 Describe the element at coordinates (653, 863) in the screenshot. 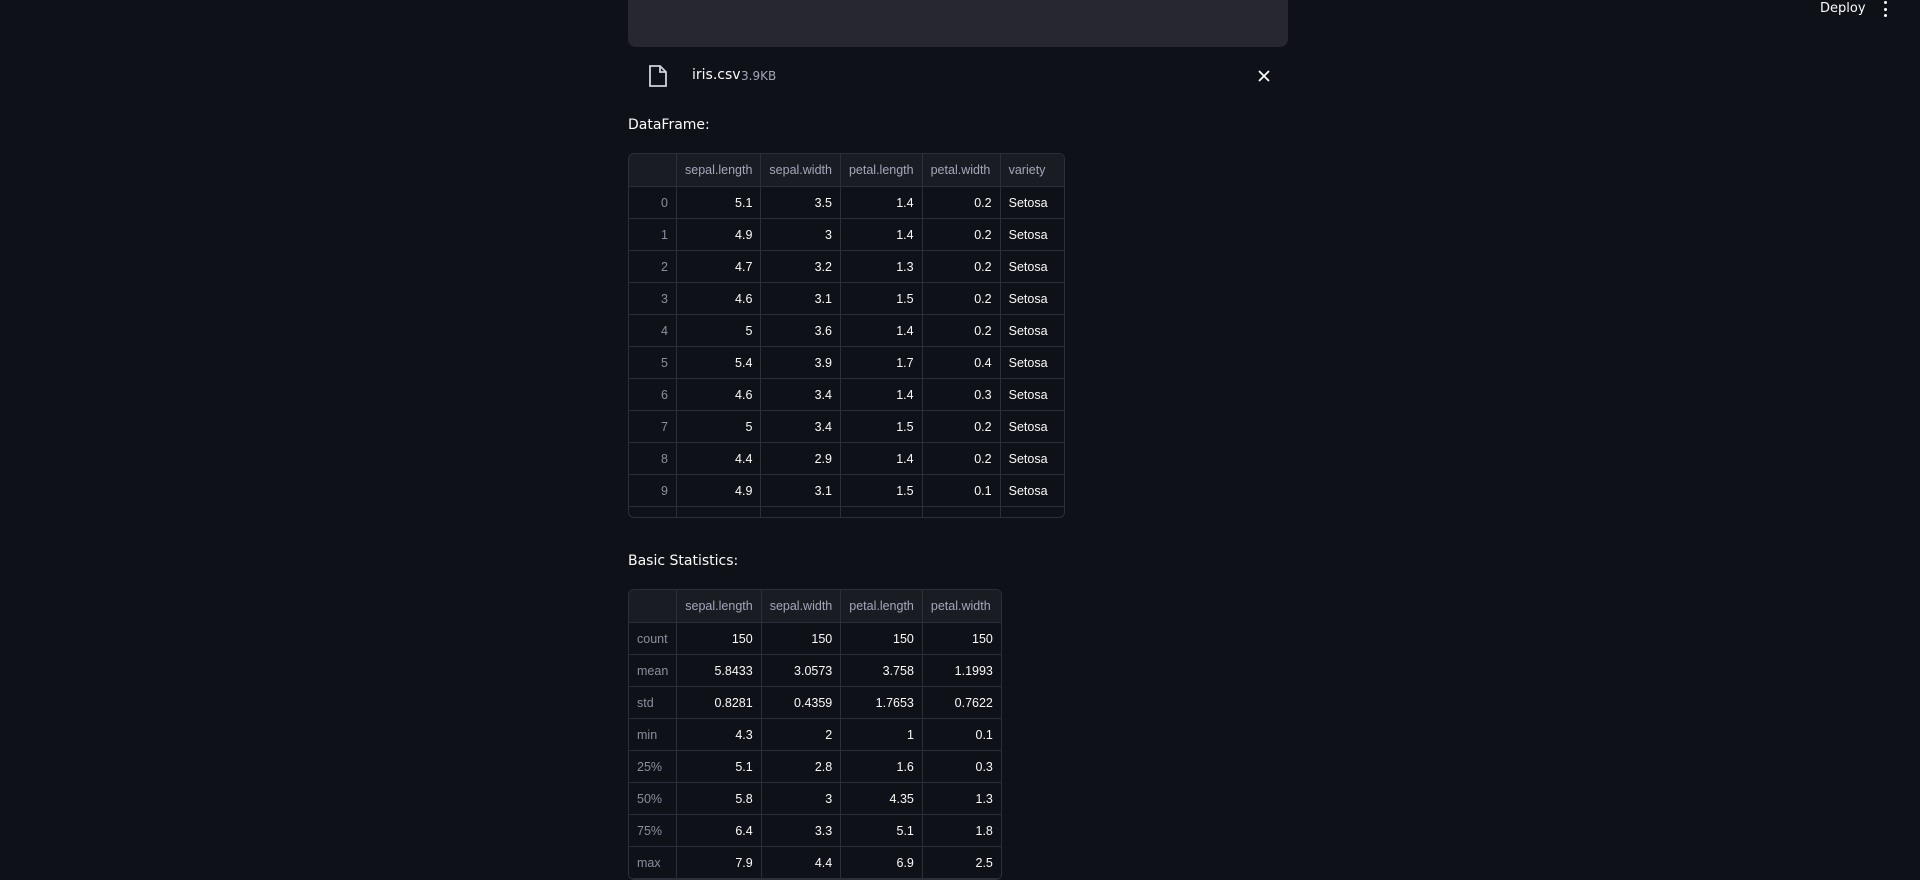

I see `row-index-cell: max` at that location.